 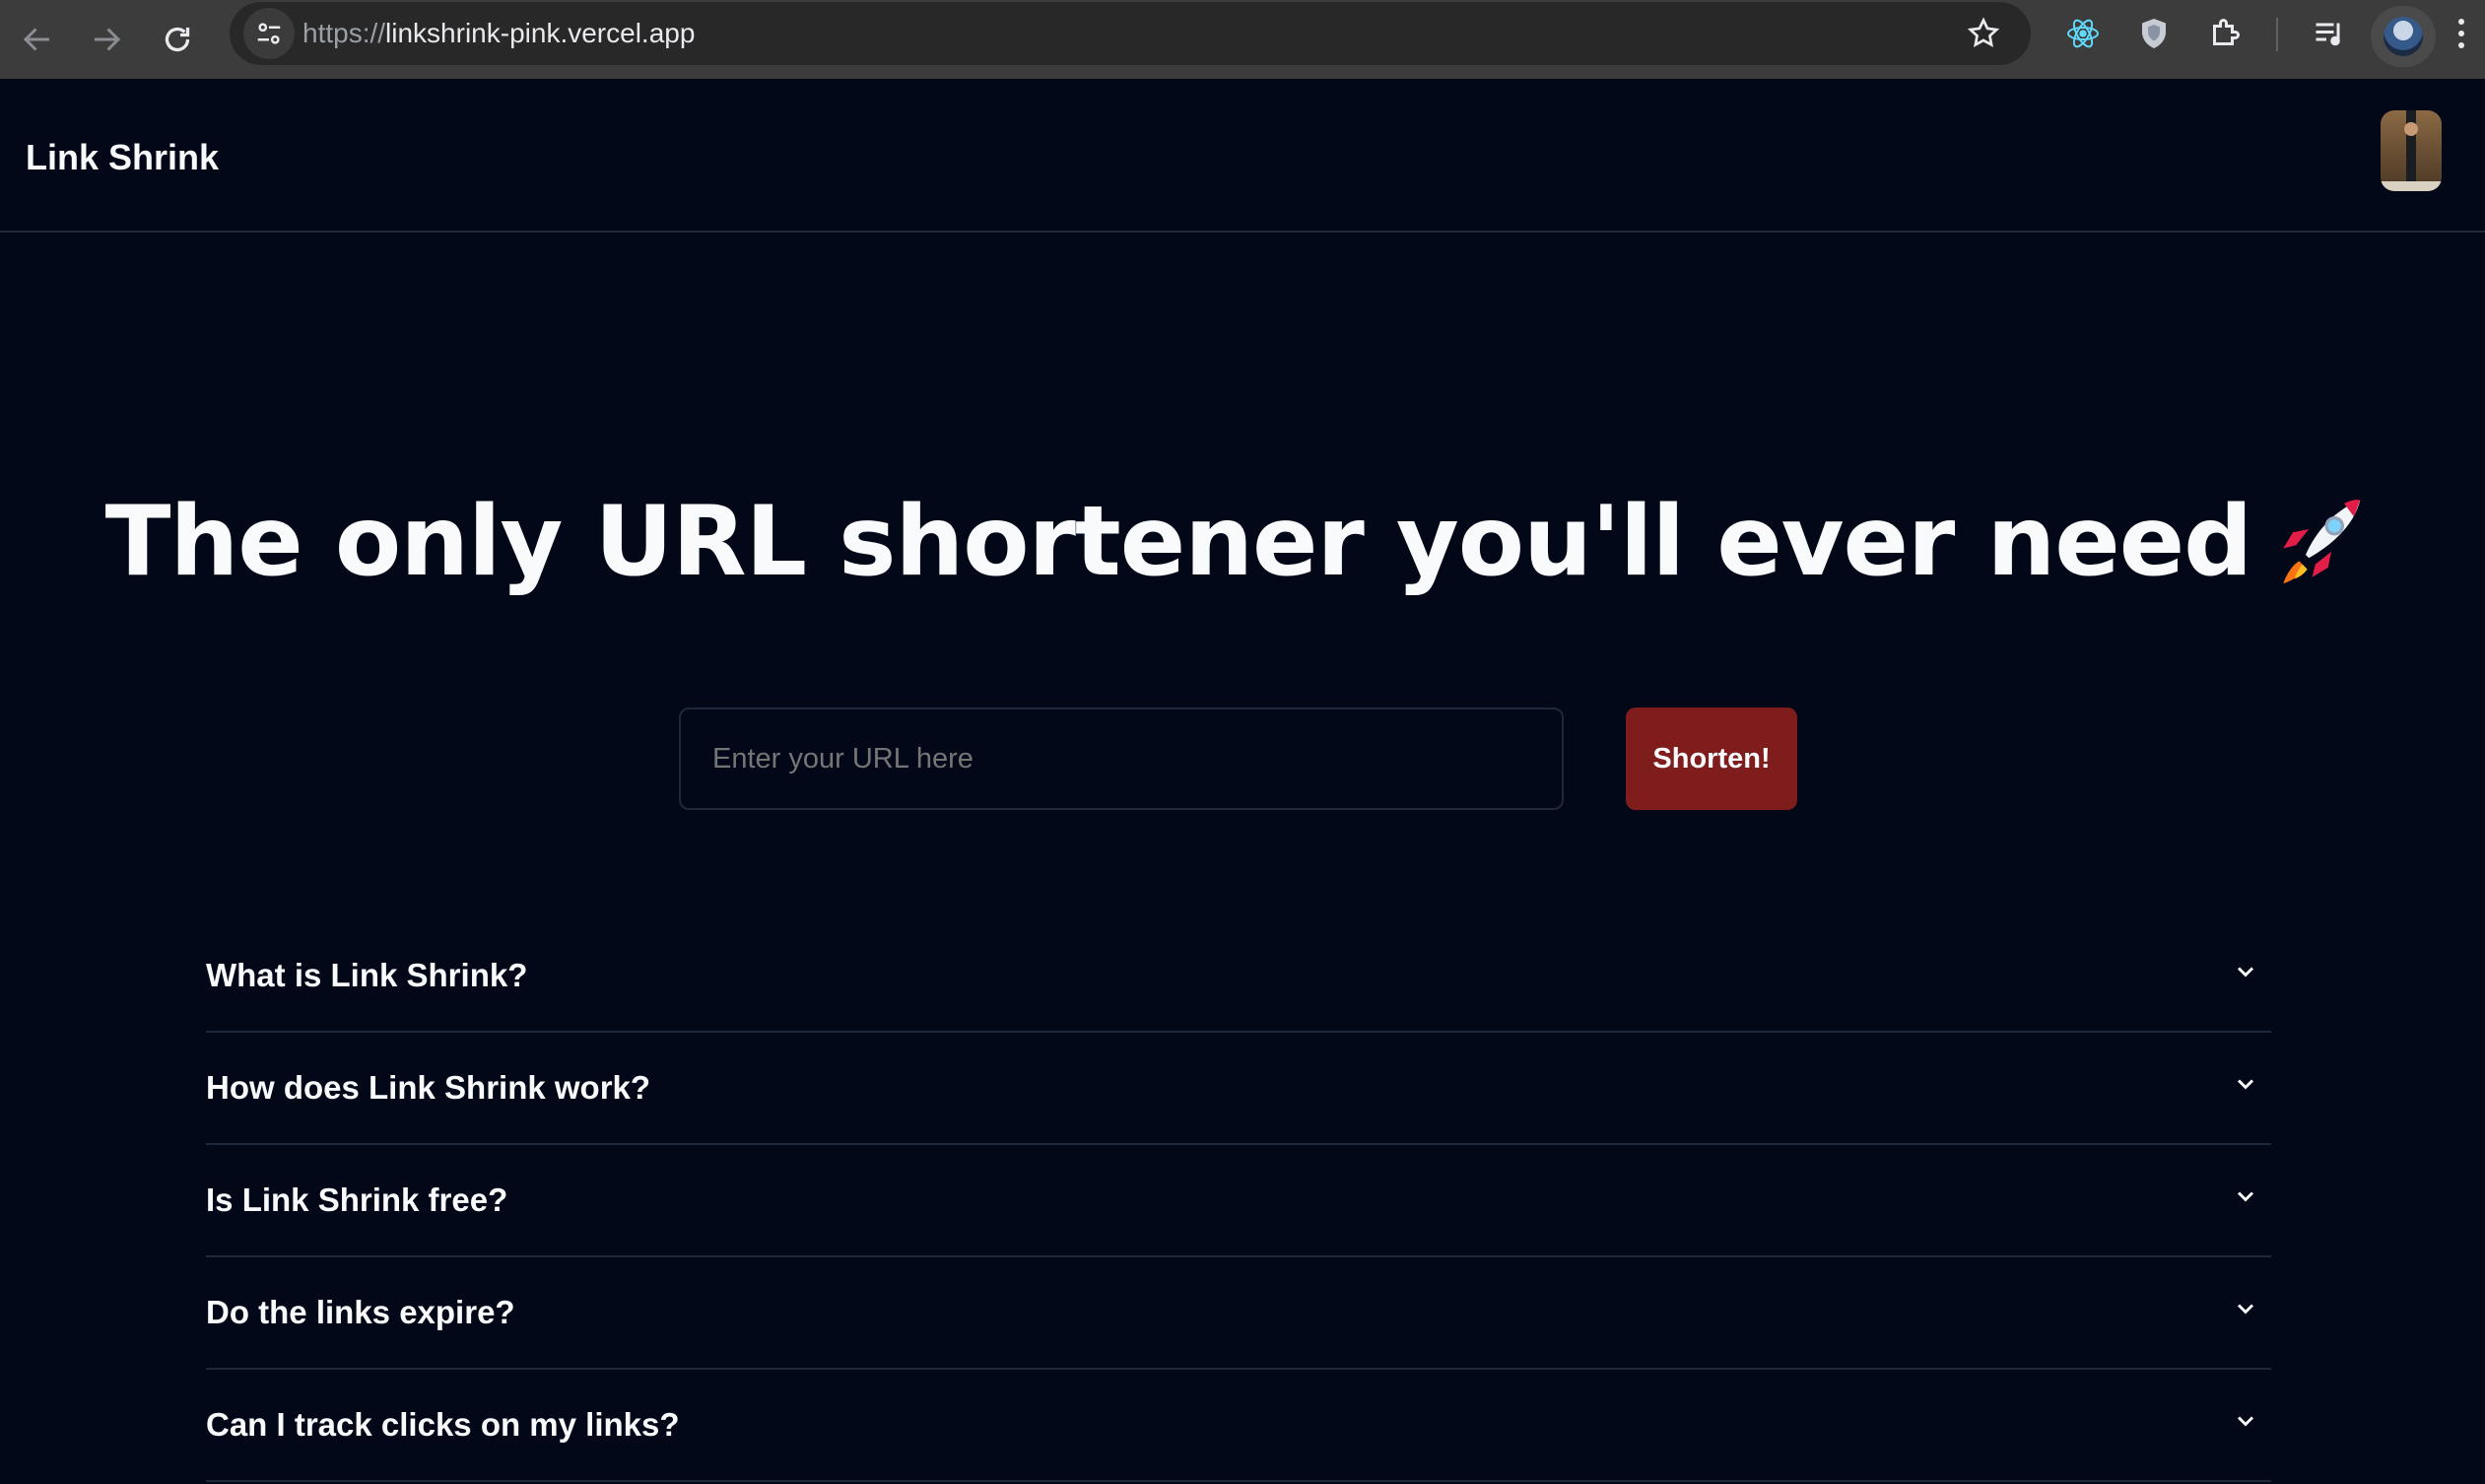 I want to click on arrow-right-icon, so click(x=108, y=39).